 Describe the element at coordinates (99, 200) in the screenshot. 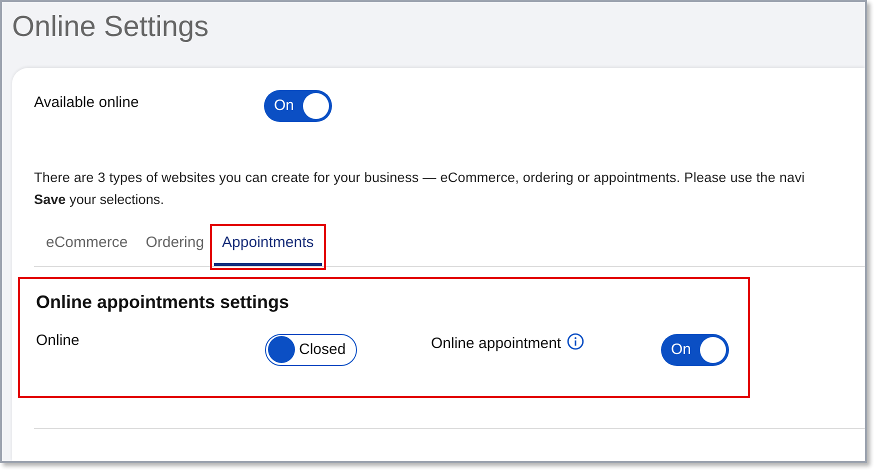

I see `intro-text: Save your selections.` at that location.